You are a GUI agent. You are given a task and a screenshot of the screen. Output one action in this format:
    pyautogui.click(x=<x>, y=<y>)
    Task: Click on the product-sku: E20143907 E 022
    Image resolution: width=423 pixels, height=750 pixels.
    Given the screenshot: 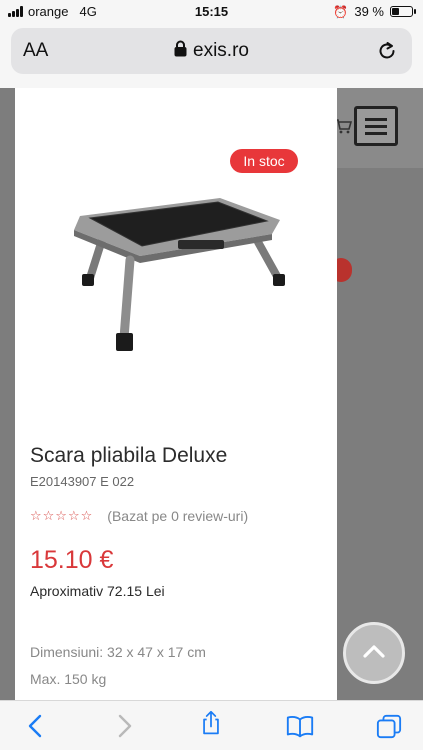 What is the action you would take?
    pyautogui.click(x=82, y=481)
    